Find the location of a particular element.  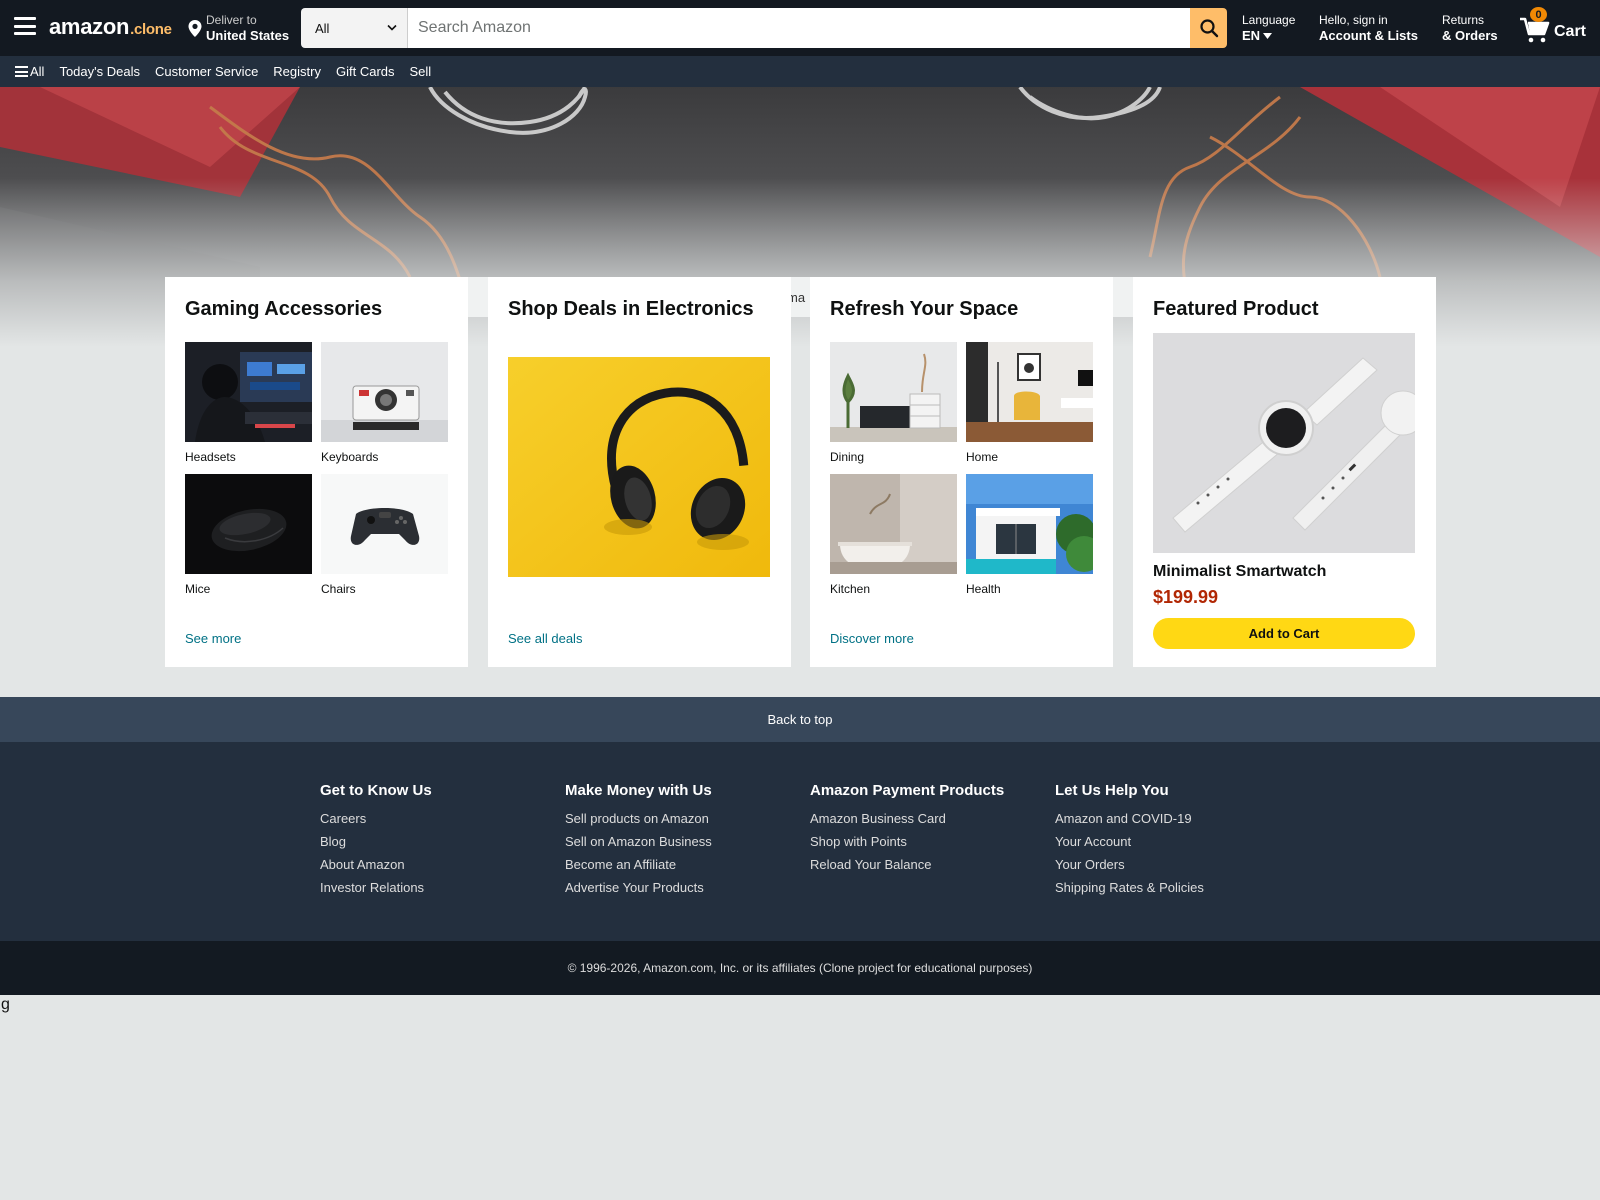

tile-headsets: Headsets is located at coordinates (248, 403).